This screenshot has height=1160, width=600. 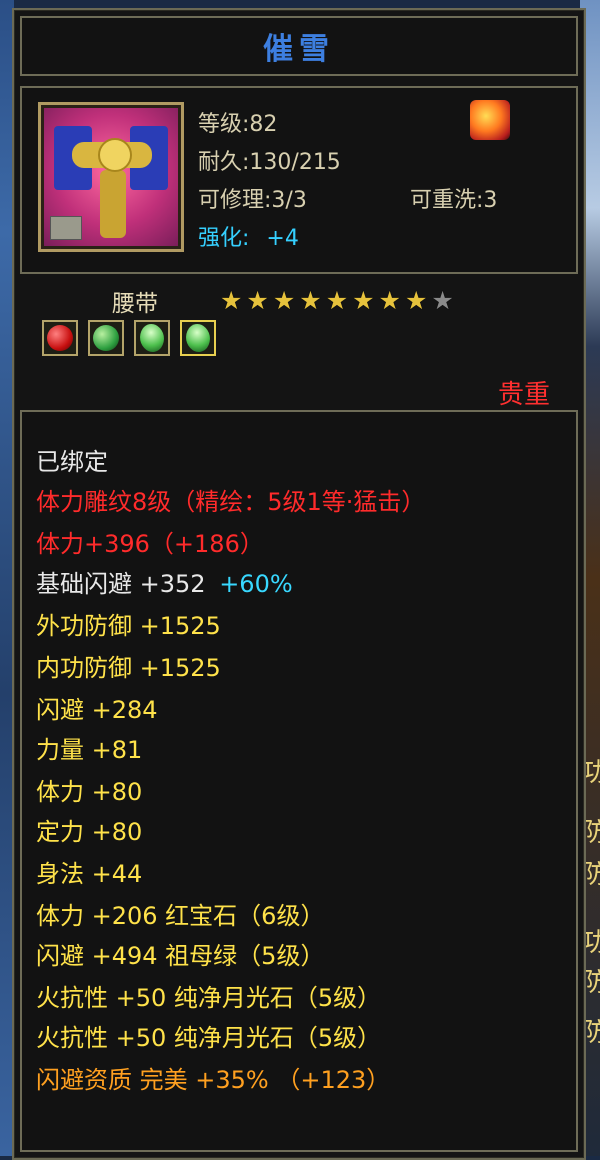 I want to click on item-name: 催雪, so click(x=299, y=49).